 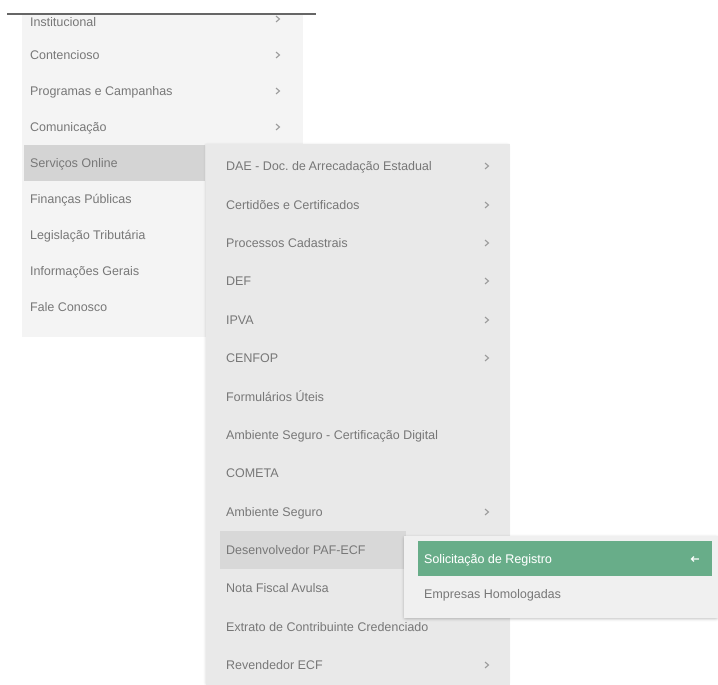 I want to click on menu-item: CENFOP, so click(x=365, y=358).